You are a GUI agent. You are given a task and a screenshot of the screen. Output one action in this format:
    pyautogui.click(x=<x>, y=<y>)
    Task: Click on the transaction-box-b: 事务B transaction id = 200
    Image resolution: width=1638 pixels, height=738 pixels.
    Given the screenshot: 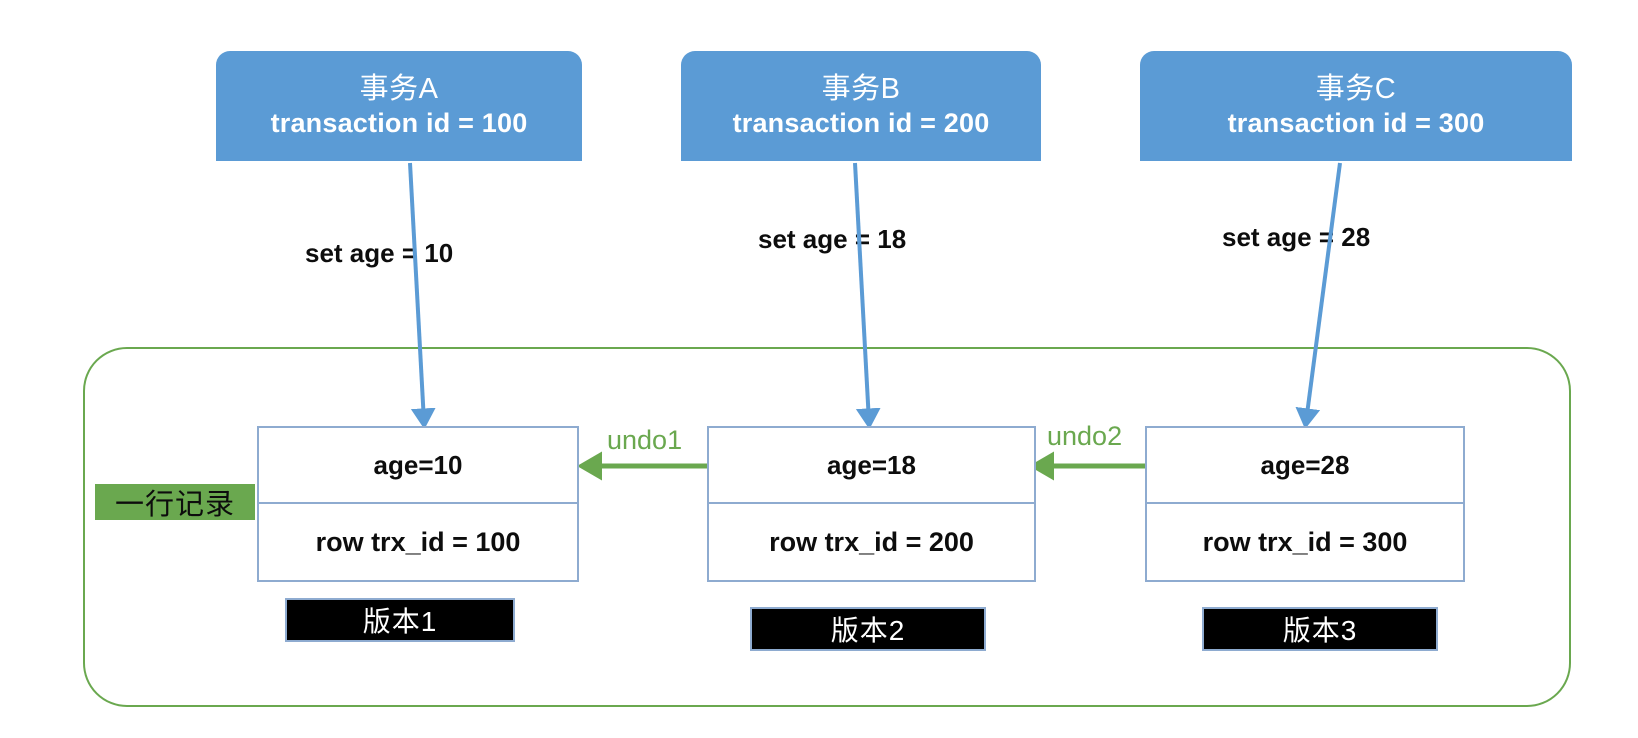 What is the action you would take?
    pyautogui.click(x=861, y=106)
    